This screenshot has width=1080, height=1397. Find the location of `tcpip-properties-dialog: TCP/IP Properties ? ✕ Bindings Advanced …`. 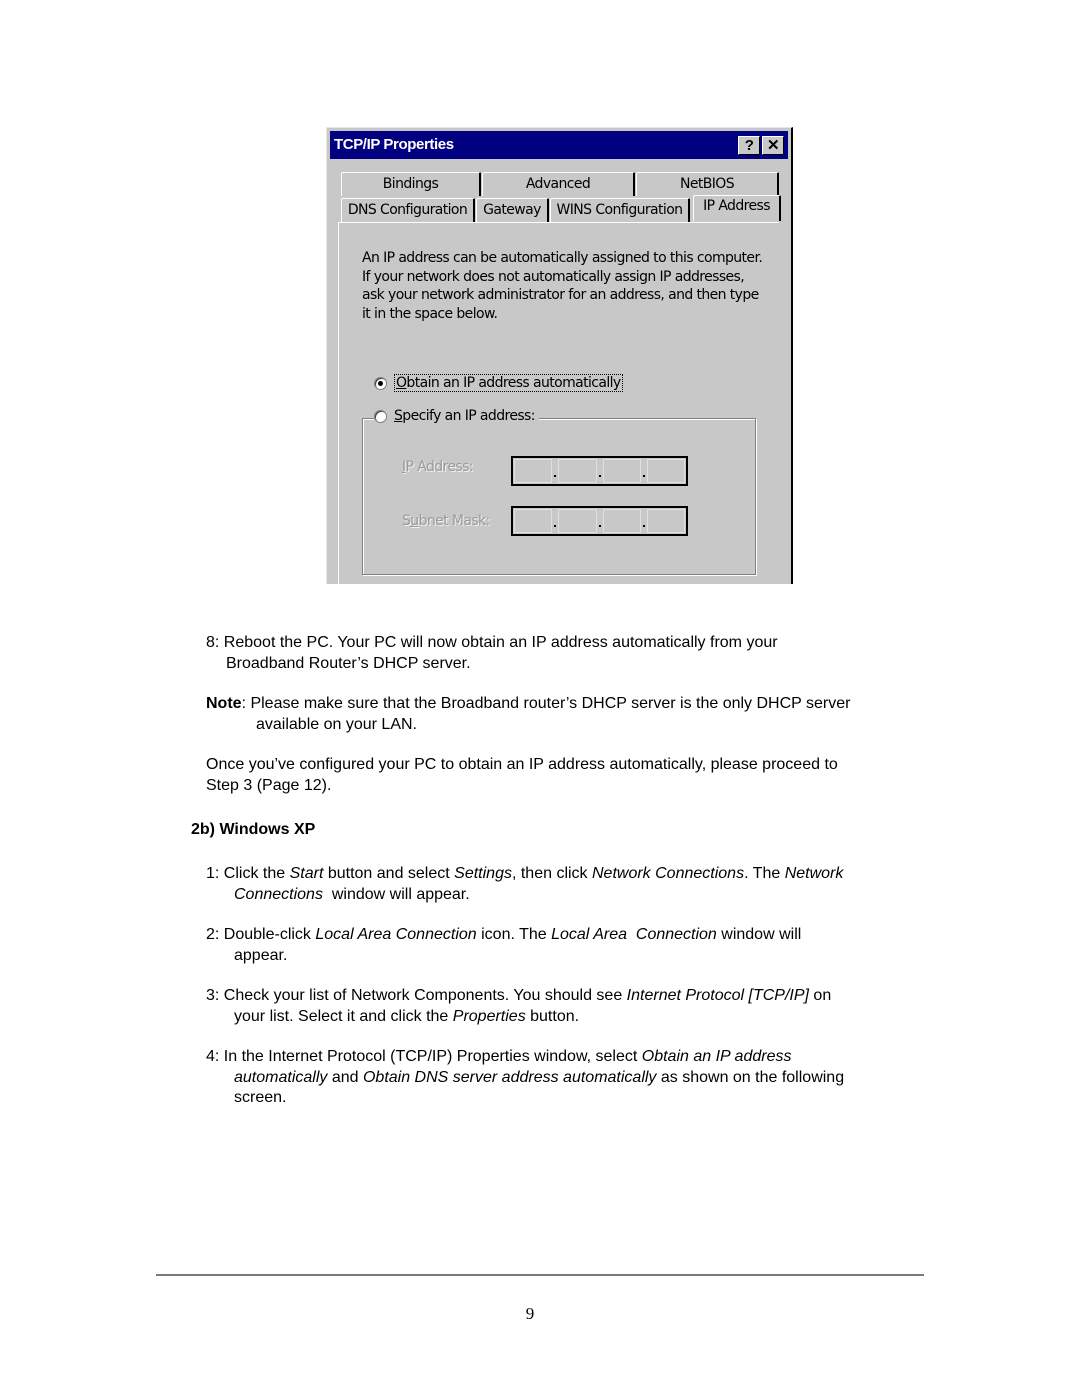

tcpip-properties-dialog: TCP/IP Properties ? ✕ Bindings Advanced … is located at coordinates (559, 356).